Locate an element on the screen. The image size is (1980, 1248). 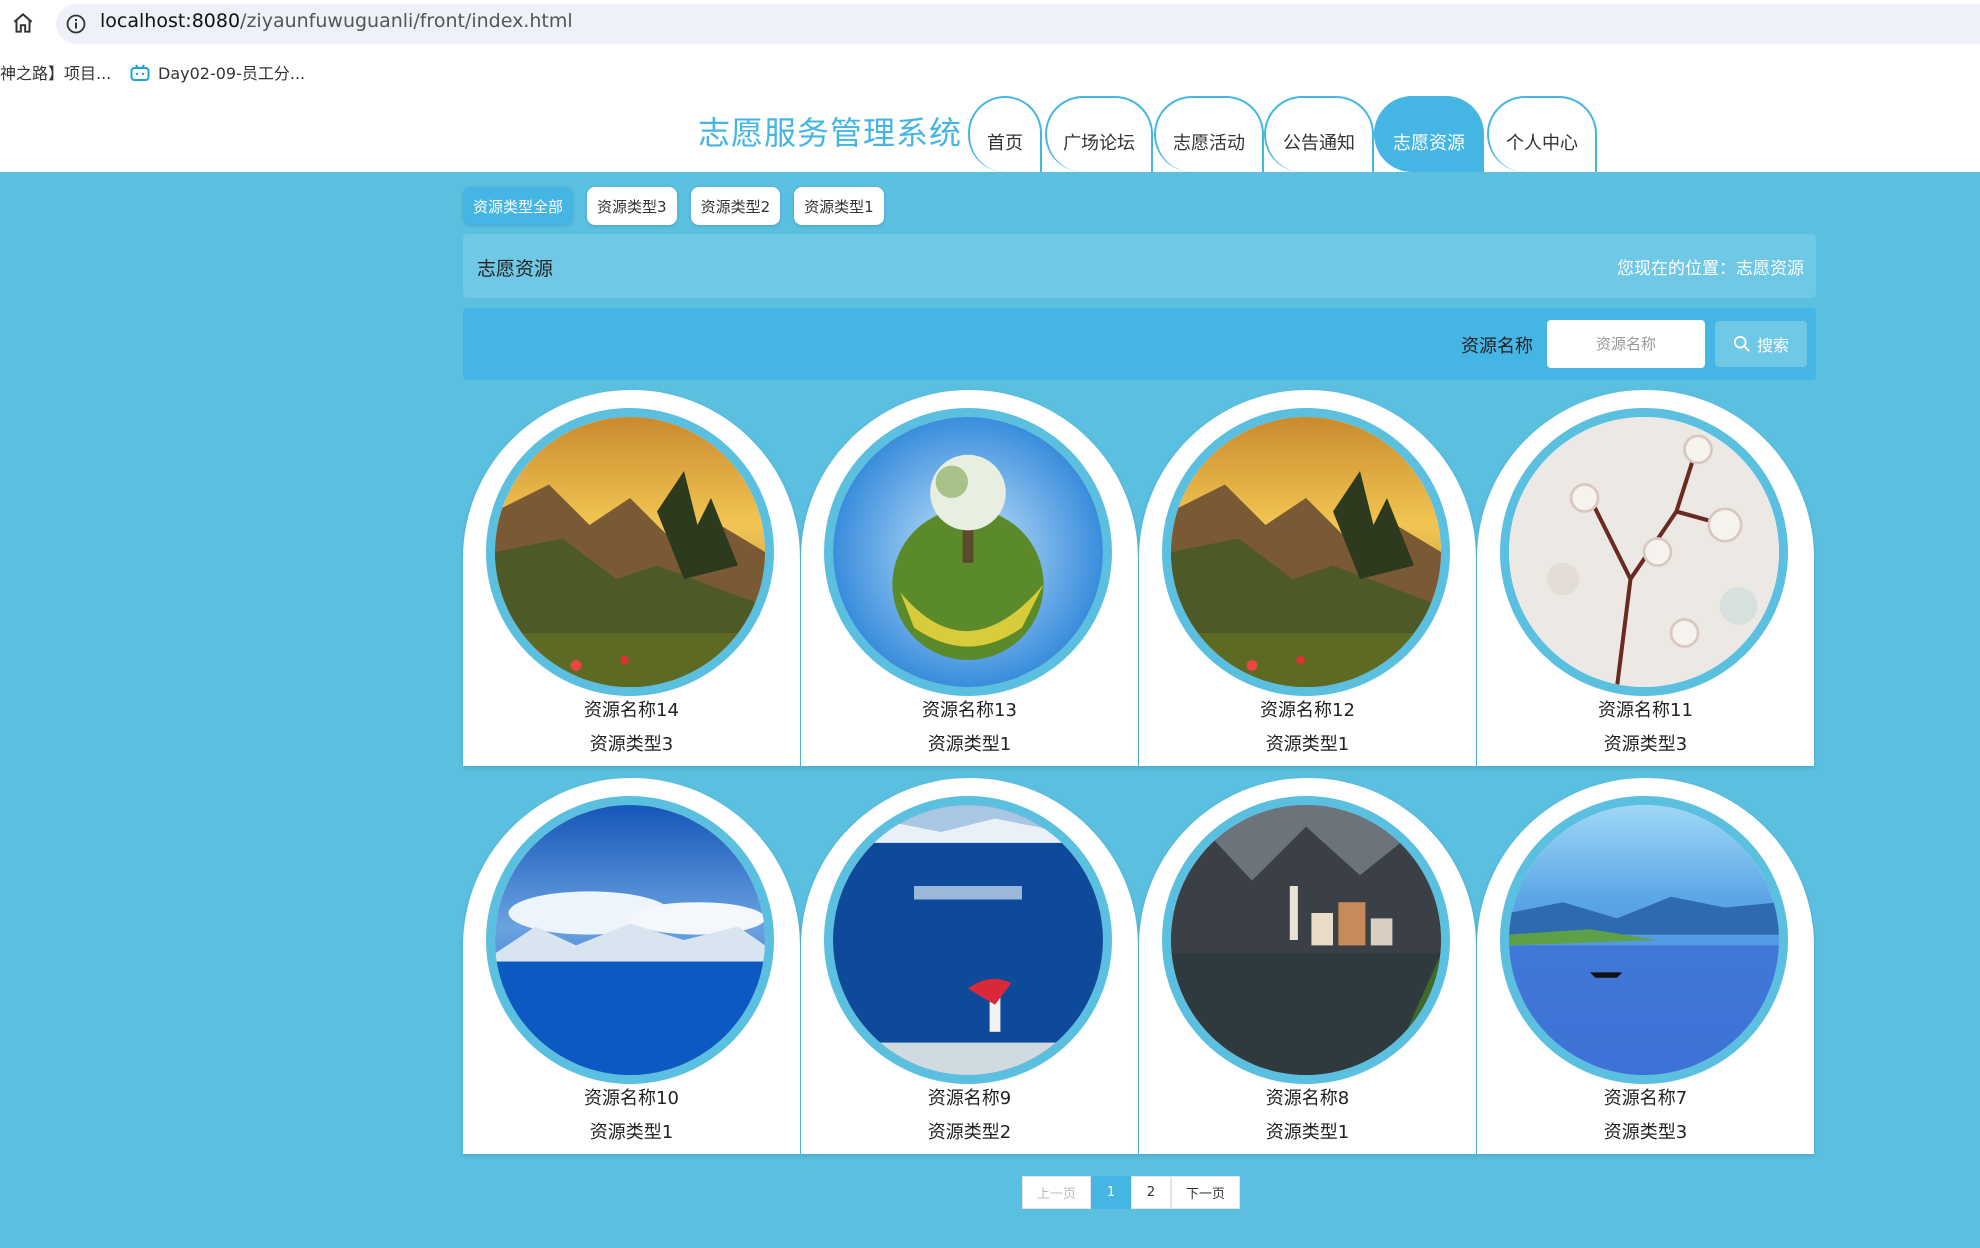
nav-tab-profile: 个人中心 is located at coordinates (1542, 134).